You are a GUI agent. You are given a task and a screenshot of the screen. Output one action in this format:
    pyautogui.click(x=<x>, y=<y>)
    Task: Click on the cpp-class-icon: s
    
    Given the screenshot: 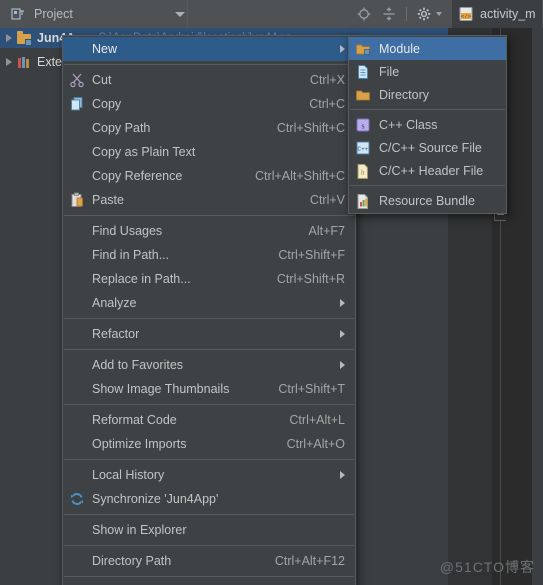 What is the action you would take?
    pyautogui.click(x=363, y=125)
    